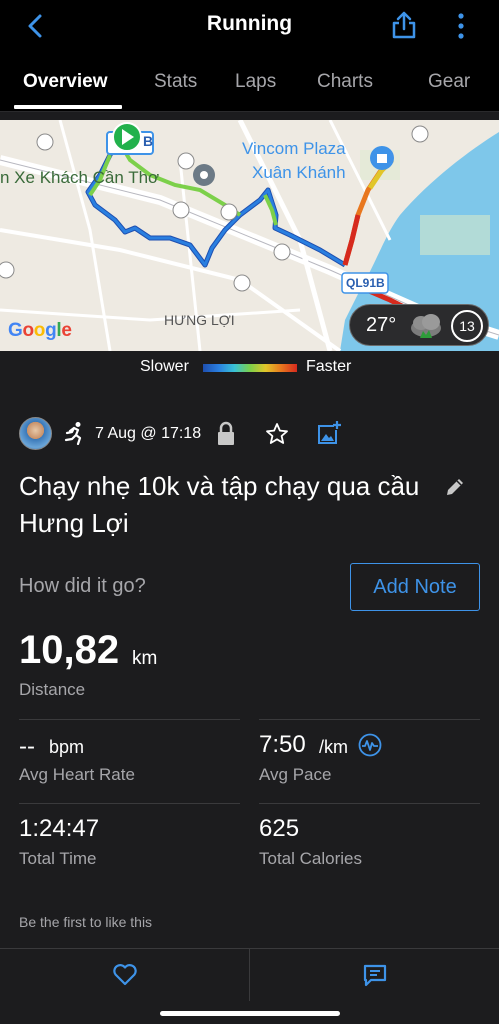 This screenshot has height=1024, width=499. Describe the element at coordinates (73, 433) in the screenshot. I see `running-icon` at that location.